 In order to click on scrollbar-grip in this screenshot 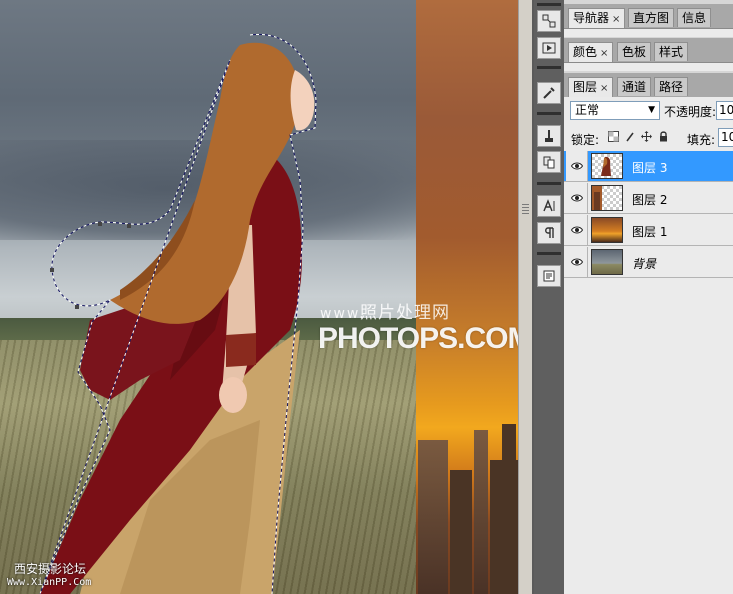, I will do `click(525, 209)`.